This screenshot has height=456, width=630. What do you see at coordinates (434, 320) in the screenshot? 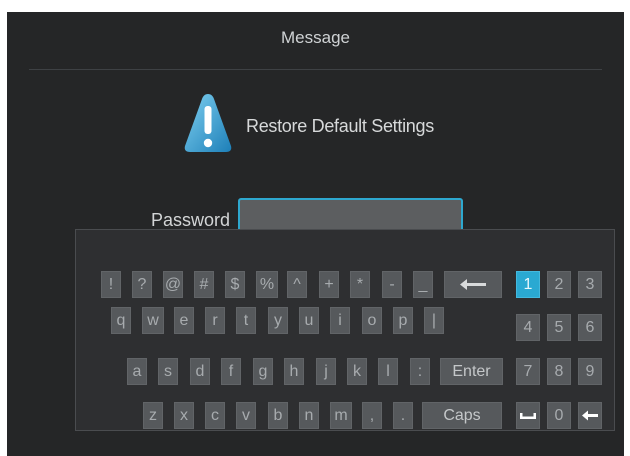
I see `key-pipe: |` at bounding box center [434, 320].